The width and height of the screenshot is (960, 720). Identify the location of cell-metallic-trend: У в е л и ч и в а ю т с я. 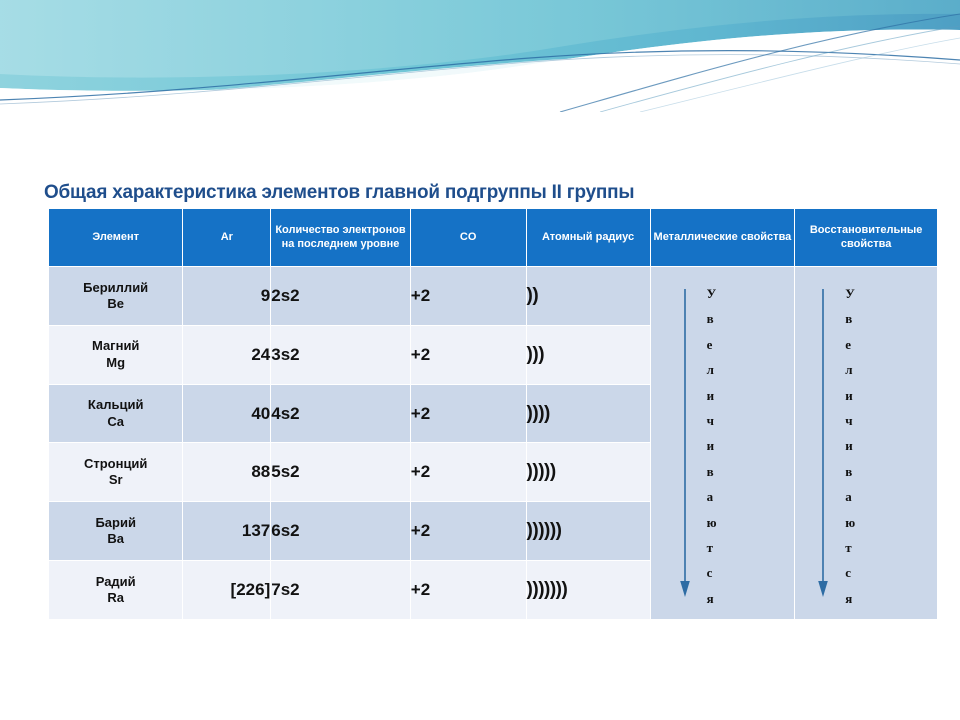
(722, 443).